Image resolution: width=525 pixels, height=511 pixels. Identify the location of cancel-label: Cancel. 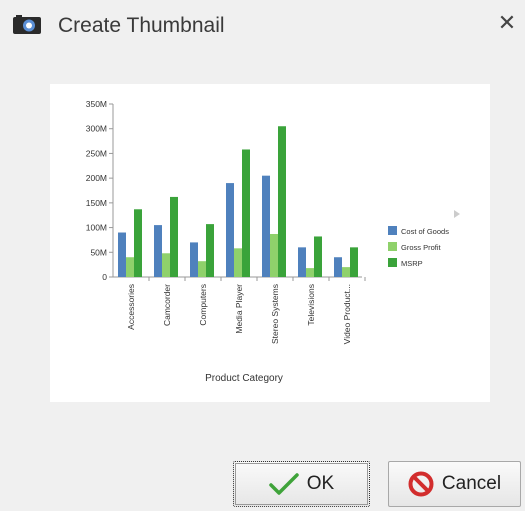
(471, 483).